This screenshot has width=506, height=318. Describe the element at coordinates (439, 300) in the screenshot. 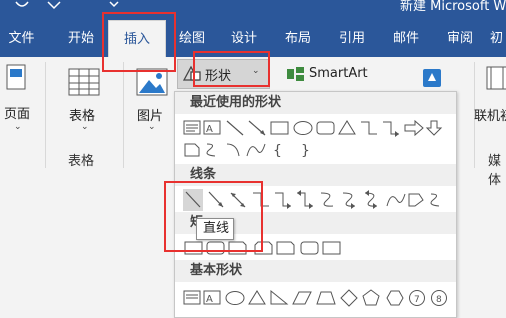

I see `svg-text: 8` at that location.